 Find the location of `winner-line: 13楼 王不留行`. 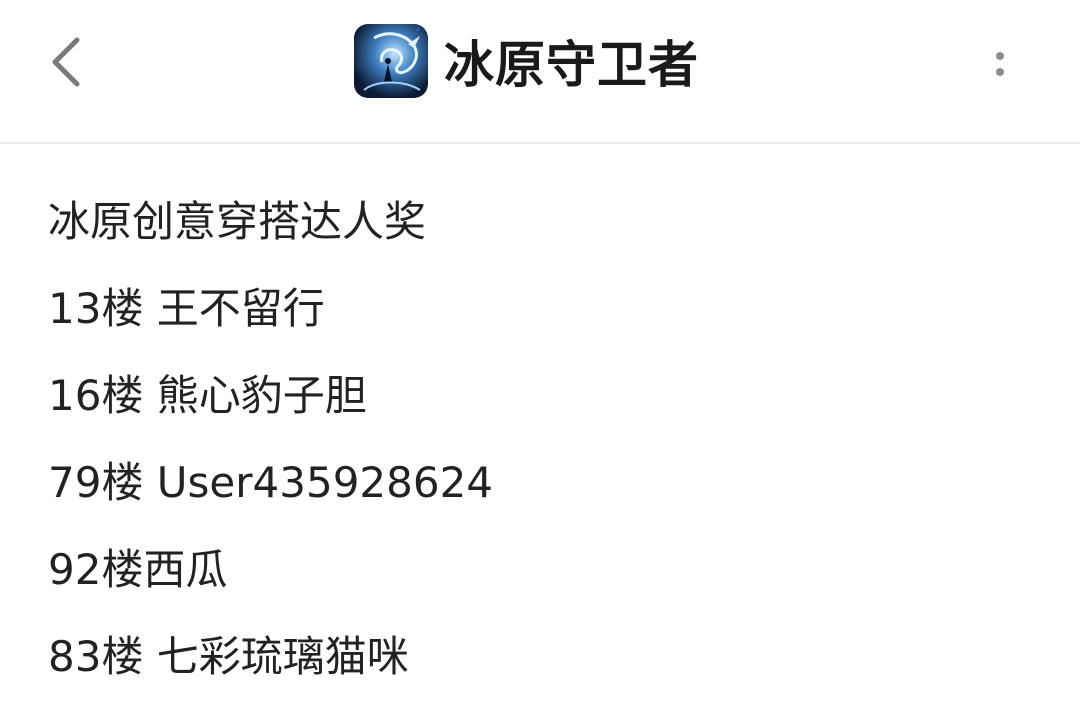

winner-line: 13楼 王不留行 is located at coordinates (186, 308).